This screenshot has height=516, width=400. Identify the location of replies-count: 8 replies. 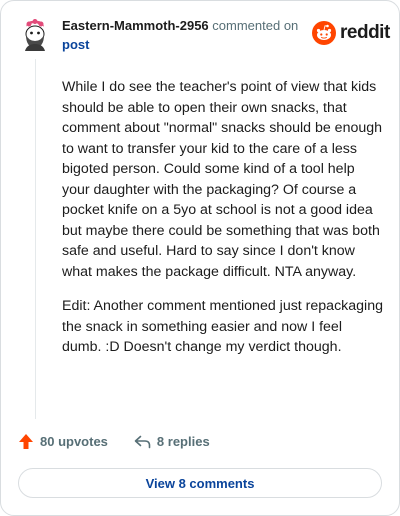
(183, 441).